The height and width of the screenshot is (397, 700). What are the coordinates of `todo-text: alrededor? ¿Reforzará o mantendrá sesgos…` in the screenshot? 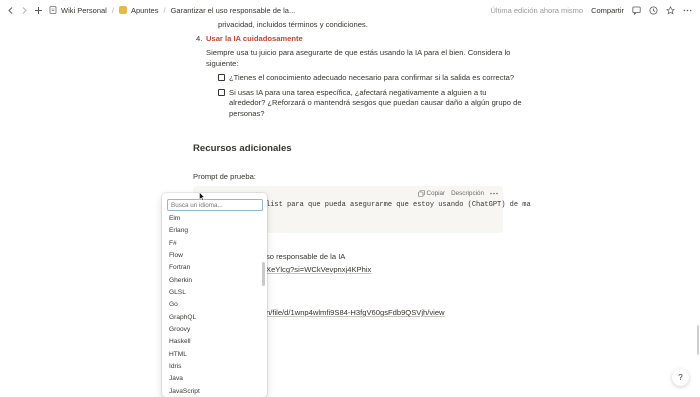 It's located at (375, 102).